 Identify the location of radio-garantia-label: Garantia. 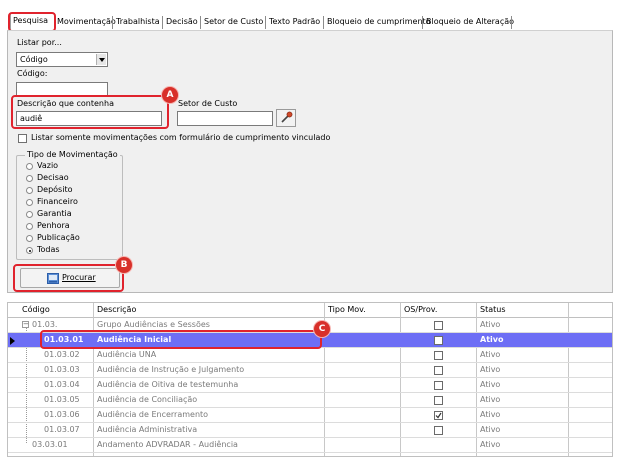
(54, 213).